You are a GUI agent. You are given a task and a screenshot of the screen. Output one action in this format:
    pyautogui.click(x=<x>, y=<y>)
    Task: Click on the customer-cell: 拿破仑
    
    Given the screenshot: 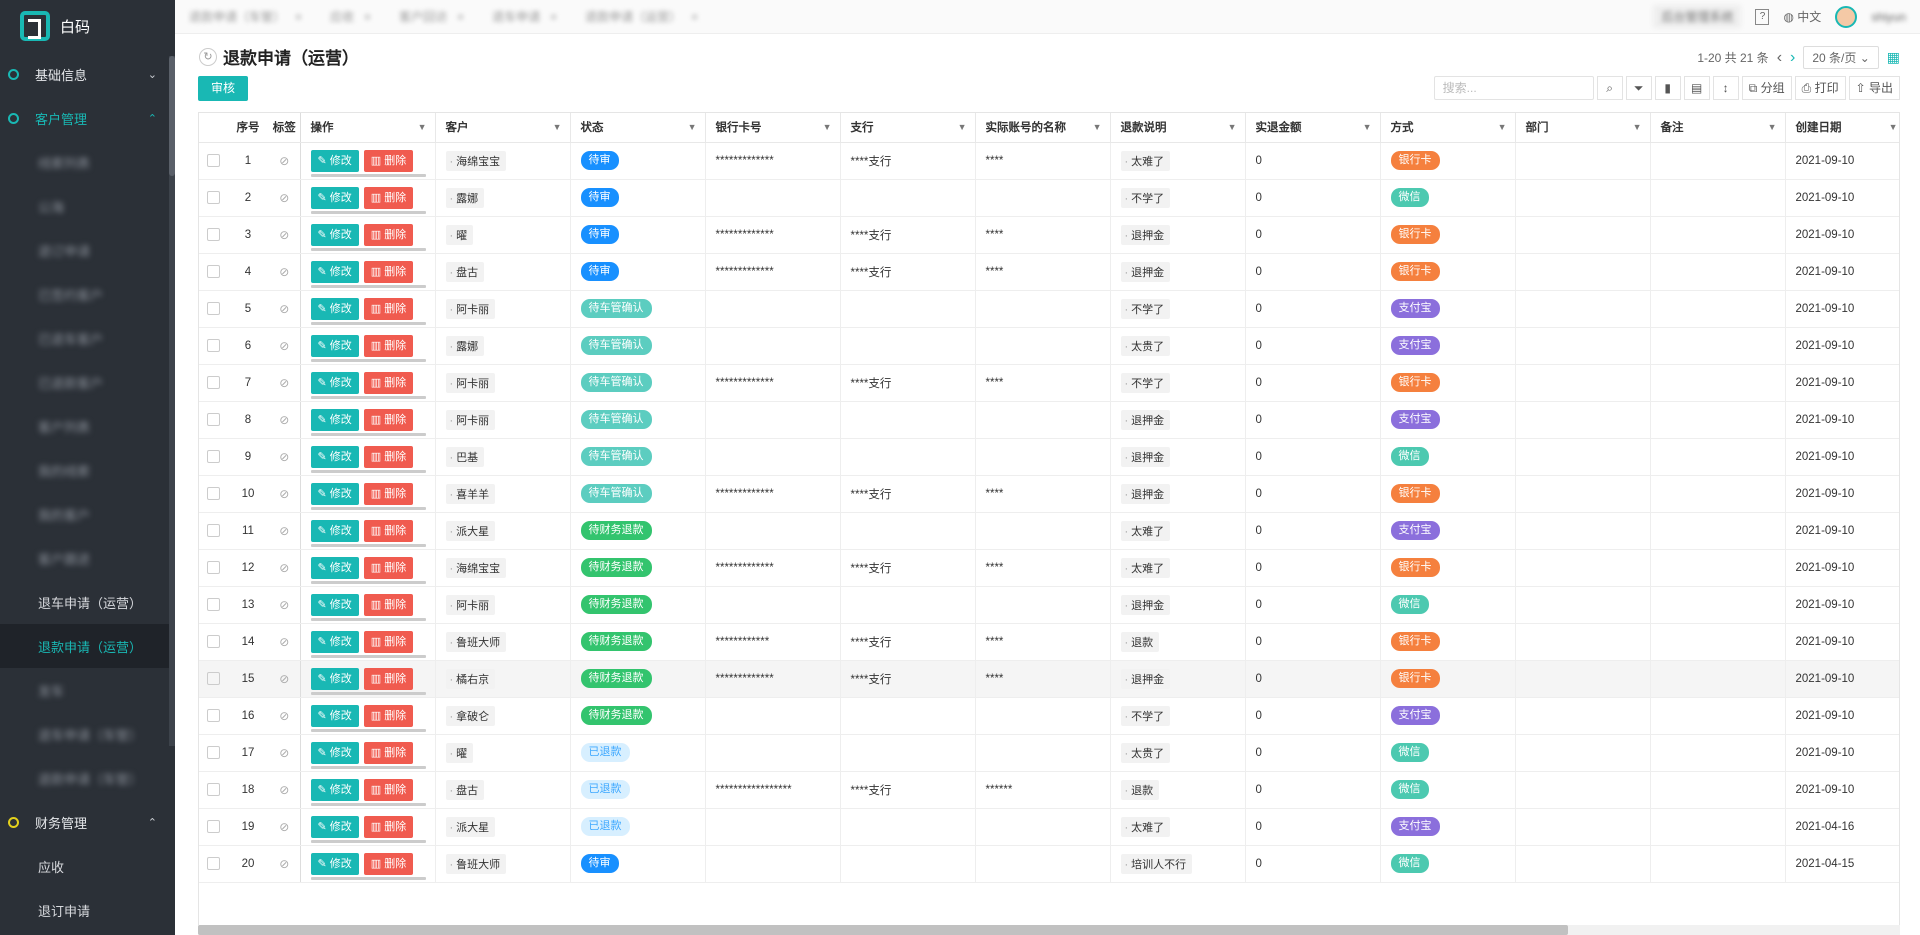 What is the action you would take?
    pyautogui.click(x=503, y=716)
    